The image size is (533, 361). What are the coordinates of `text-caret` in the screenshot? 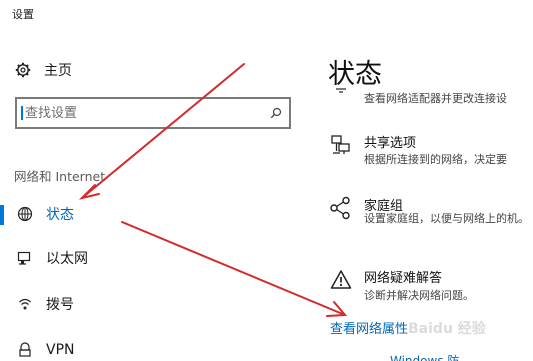 It's located at (22, 113).